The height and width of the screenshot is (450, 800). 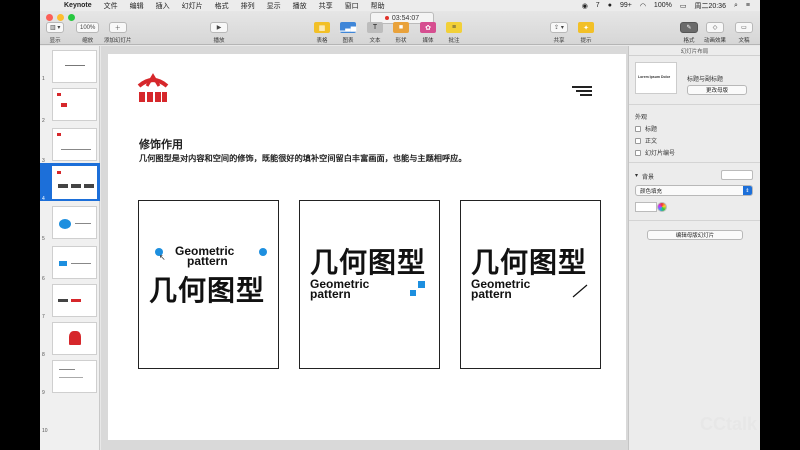 What do you see at coordinates (694, 190) in the screenshot?
I see `fill-type-select: 颜色填充 ⇕` at bounding box center [694, 190].